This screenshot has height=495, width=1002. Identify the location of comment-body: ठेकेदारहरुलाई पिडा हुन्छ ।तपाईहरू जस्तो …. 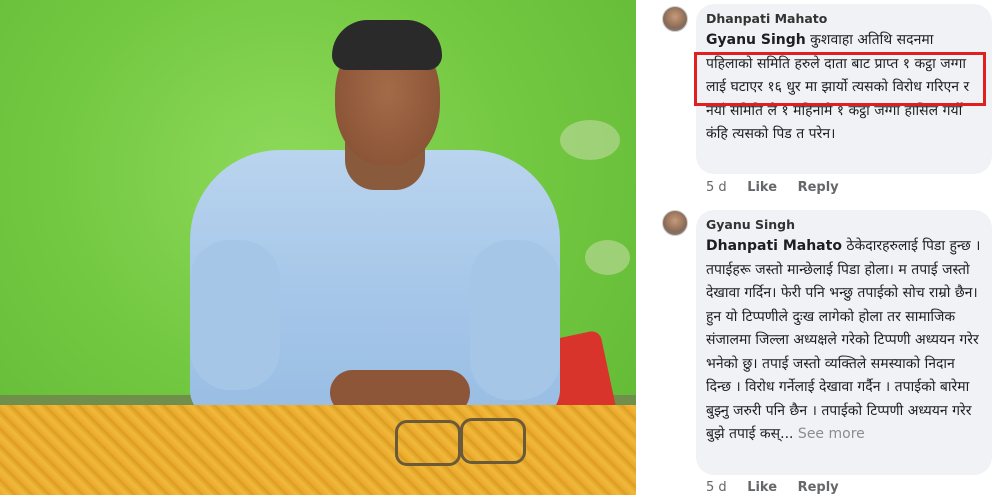
(843, 340).